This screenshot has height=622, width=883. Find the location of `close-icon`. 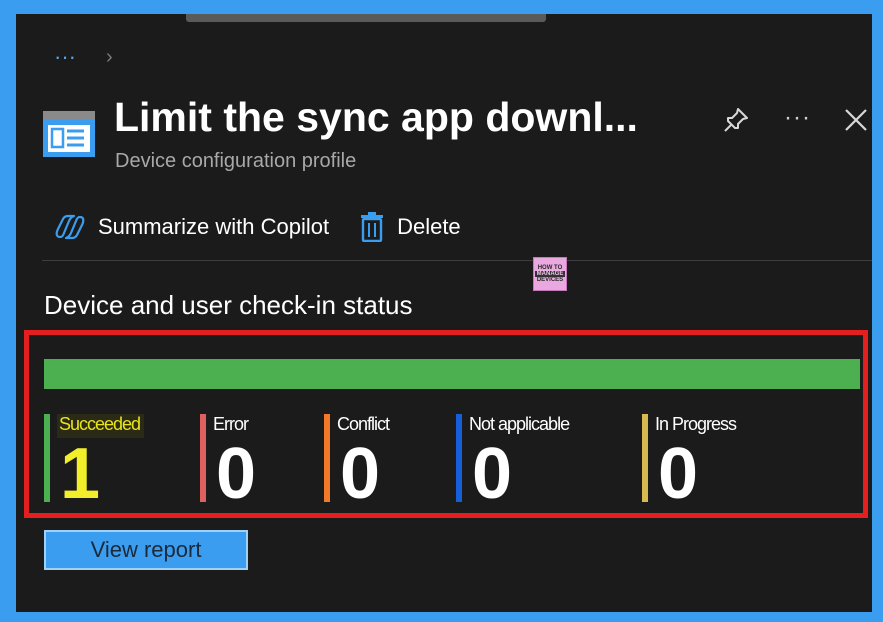

close-icon is located at coordinates (856, 120).